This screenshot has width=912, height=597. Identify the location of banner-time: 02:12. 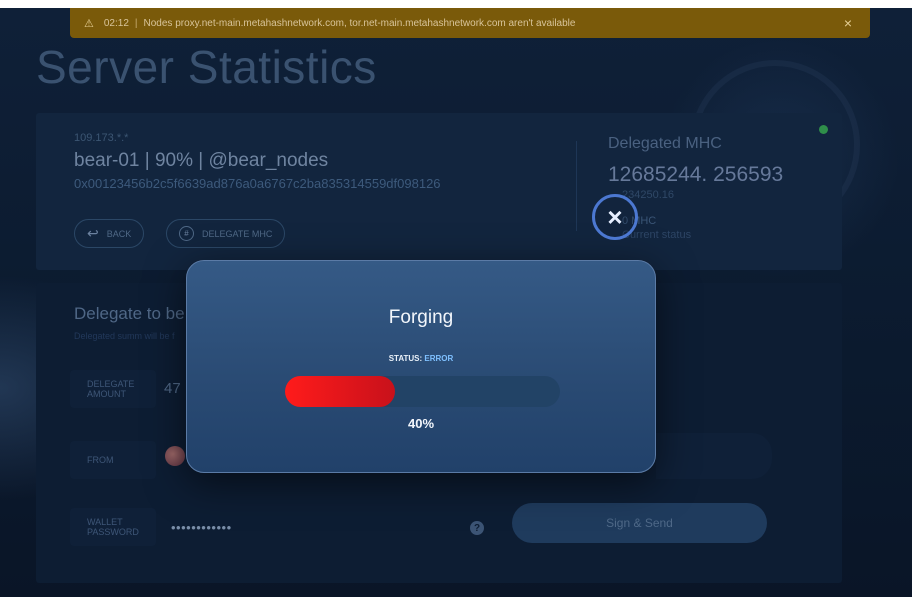
(116, 23).